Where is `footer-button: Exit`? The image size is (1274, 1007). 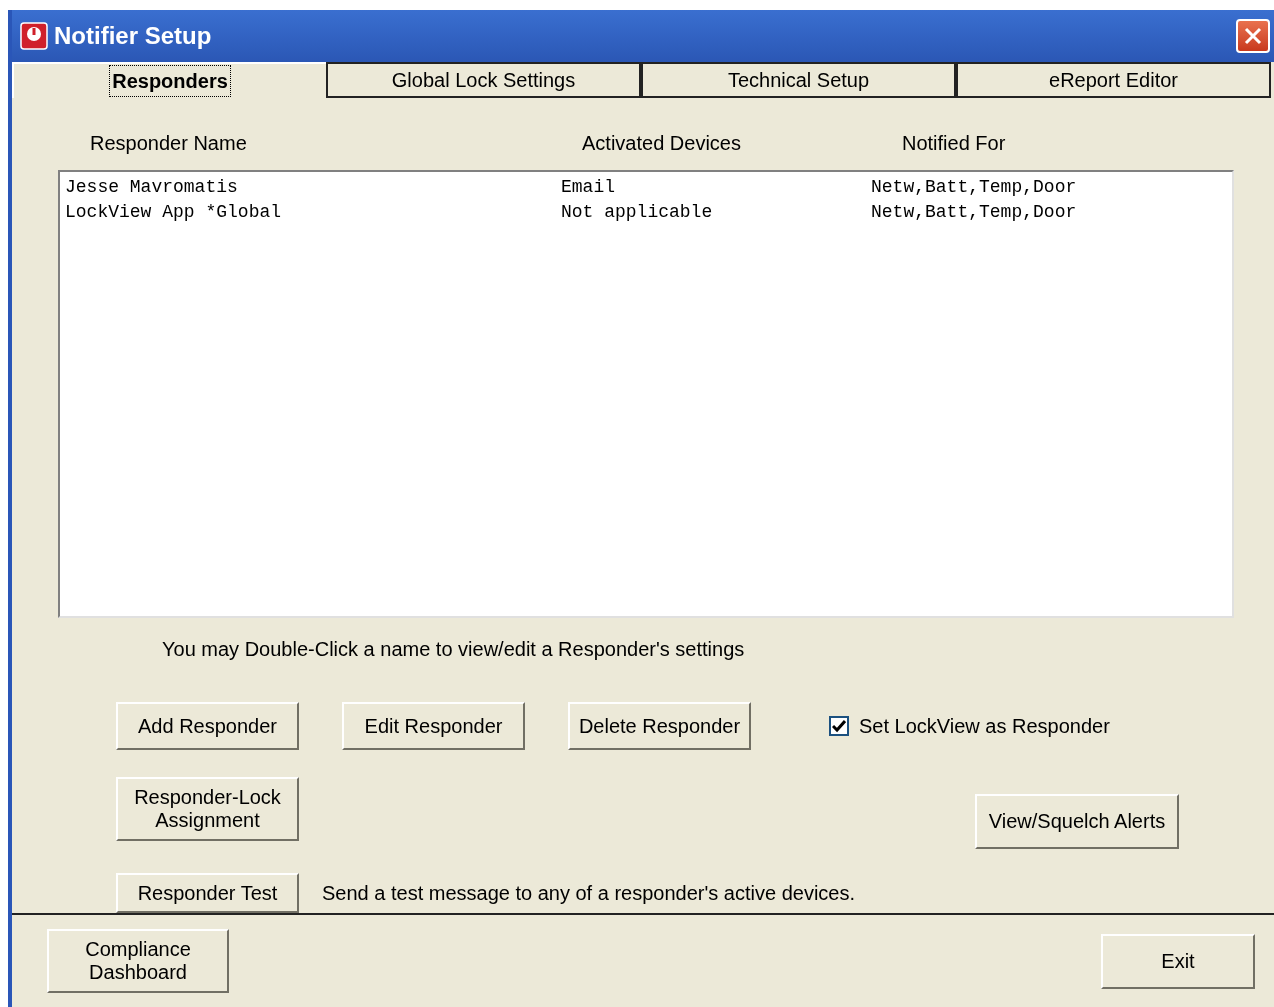
footer-button: Exit is located at coordinates (1178, 961).